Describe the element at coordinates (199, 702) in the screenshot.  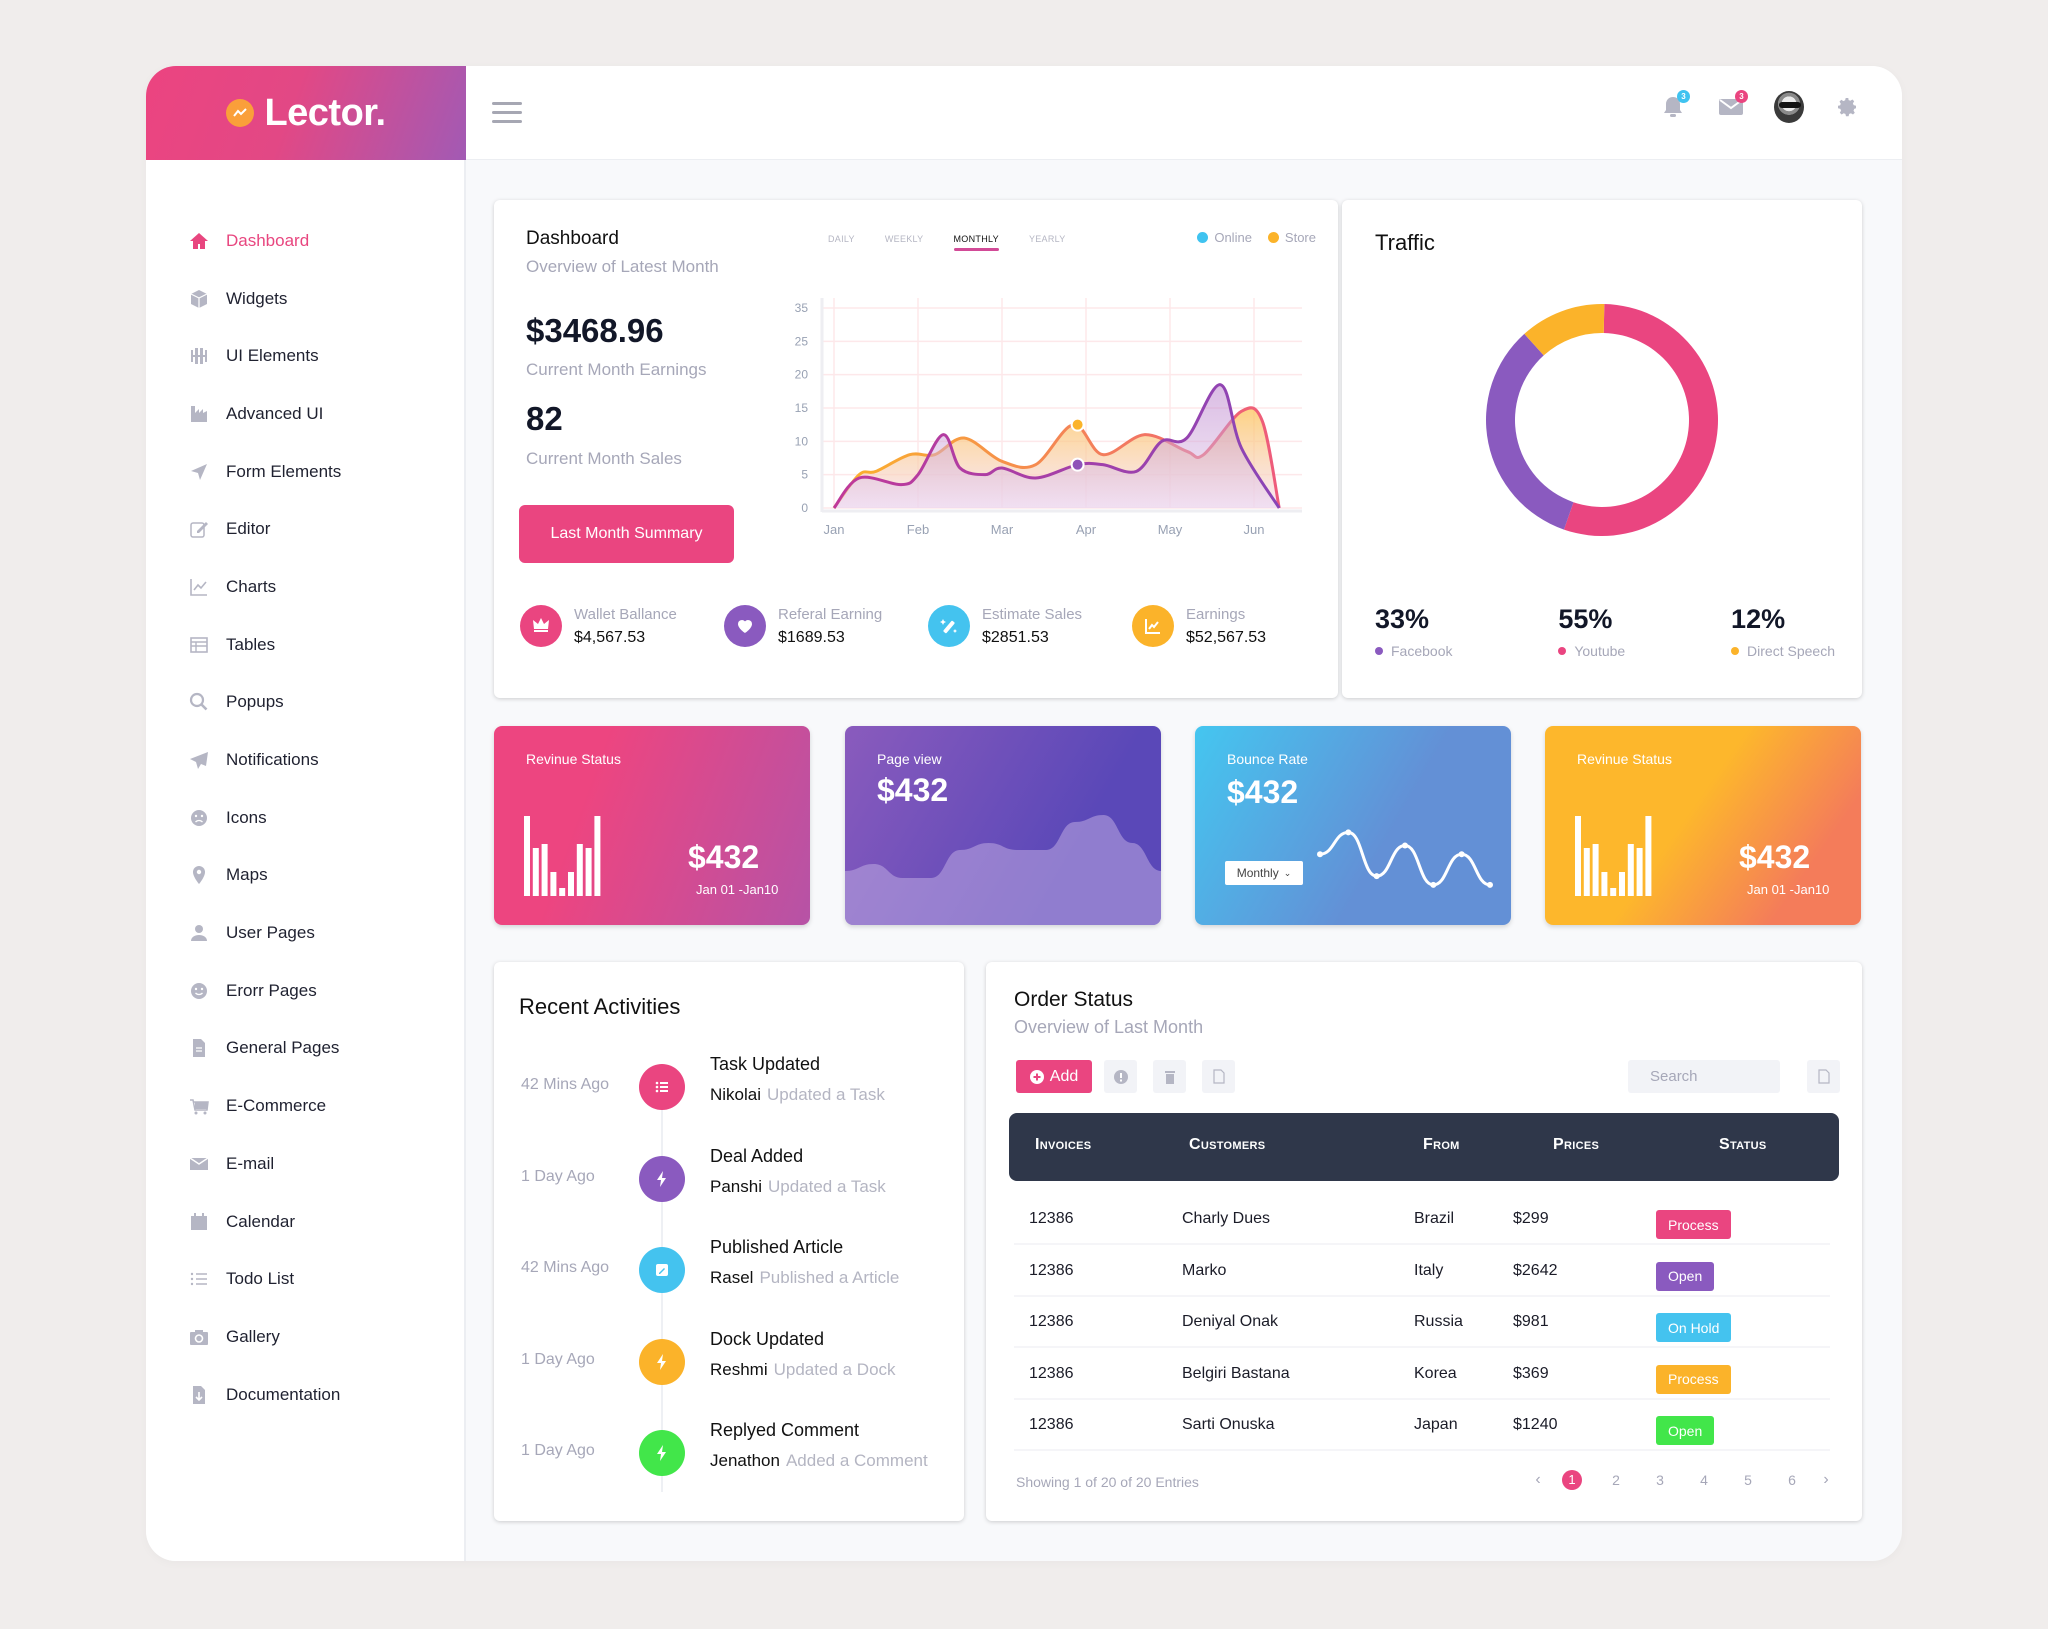
I see `search-icon` at that location.